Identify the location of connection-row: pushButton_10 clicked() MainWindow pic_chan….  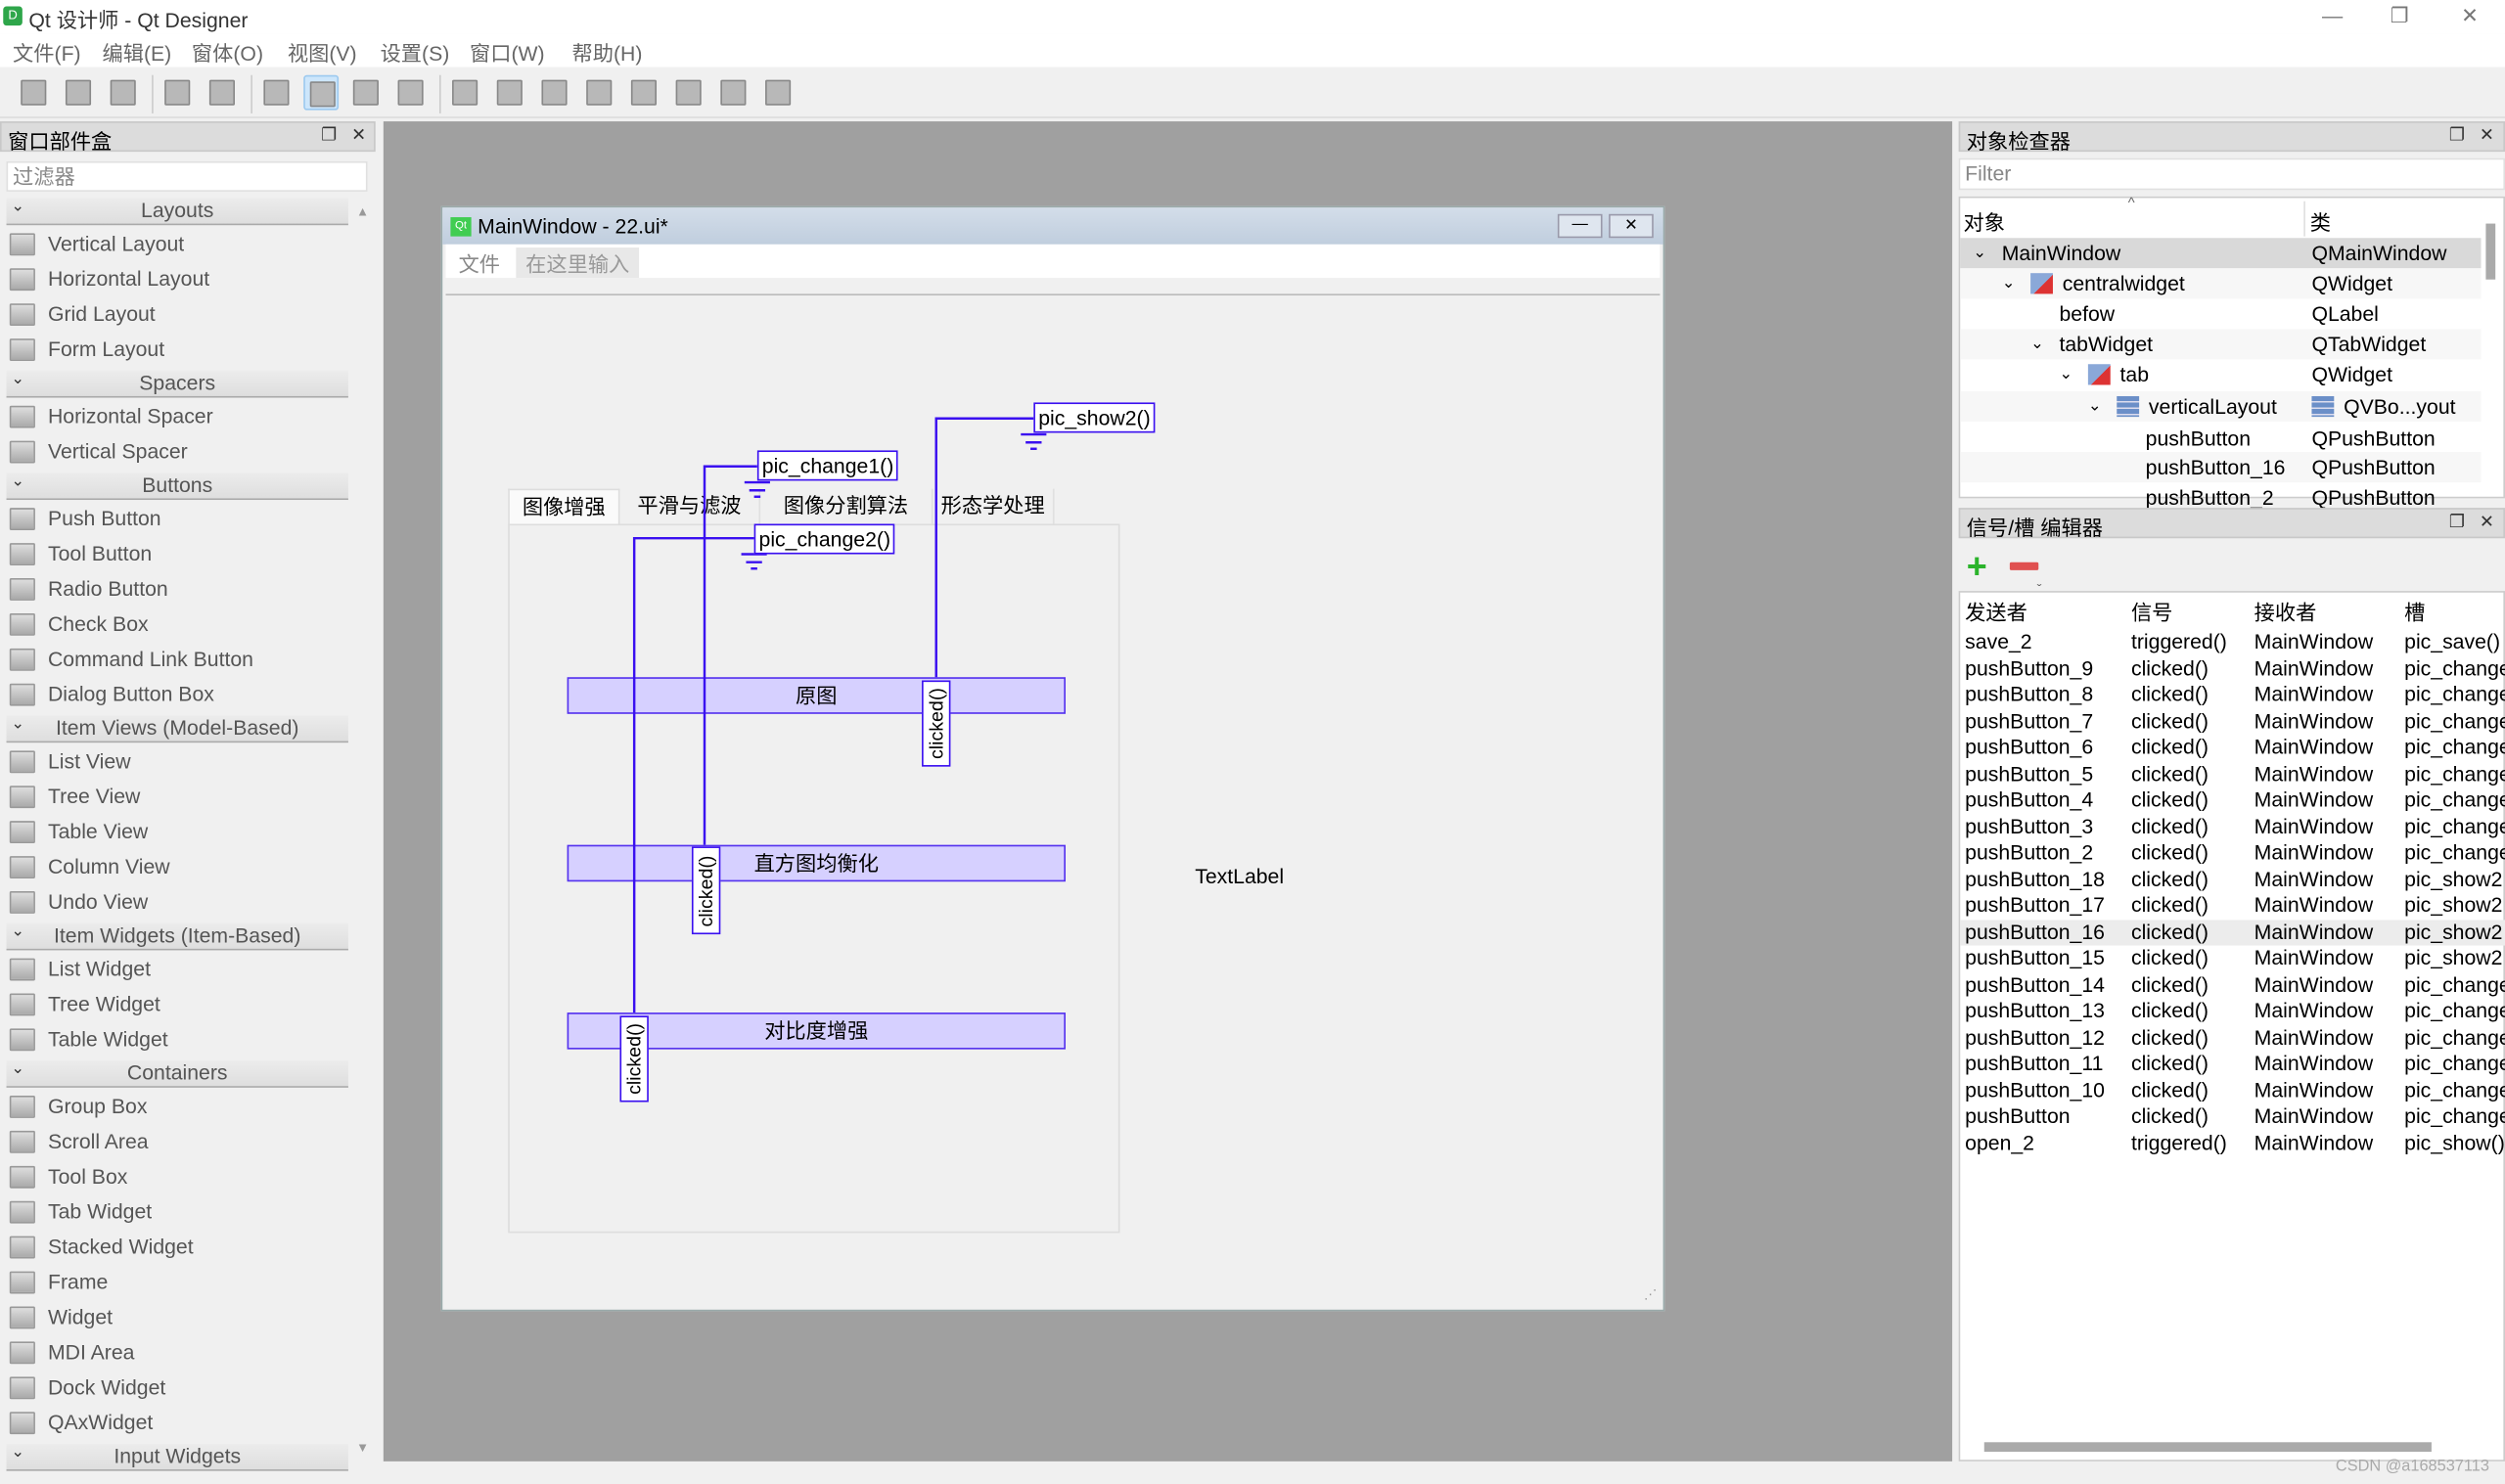
(2232, 1090).